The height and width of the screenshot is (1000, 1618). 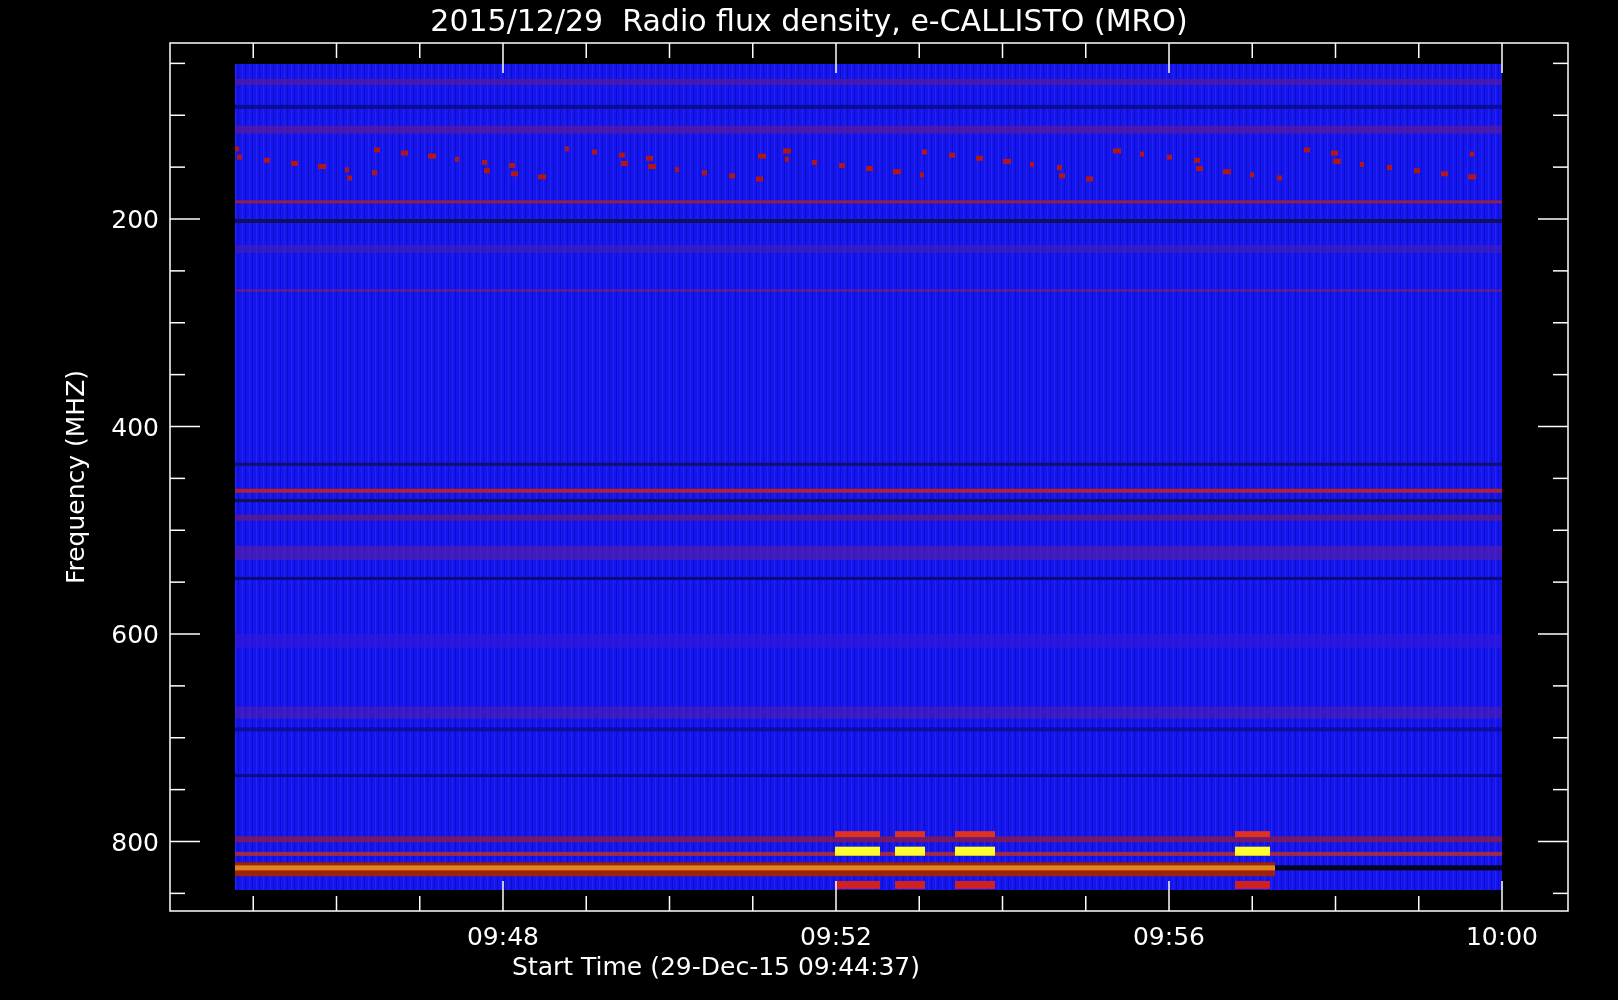 I want to click on y-tick-label: 800, so click(x=135, y=842).